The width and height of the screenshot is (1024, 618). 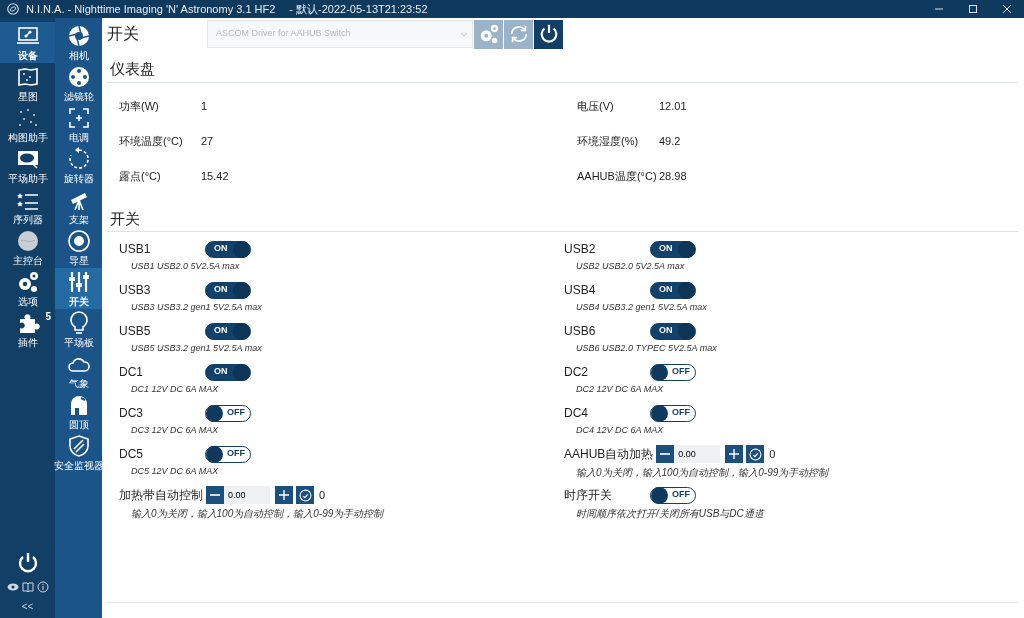 I want to click on switch-label: USB4, so click(x=580, y=290).